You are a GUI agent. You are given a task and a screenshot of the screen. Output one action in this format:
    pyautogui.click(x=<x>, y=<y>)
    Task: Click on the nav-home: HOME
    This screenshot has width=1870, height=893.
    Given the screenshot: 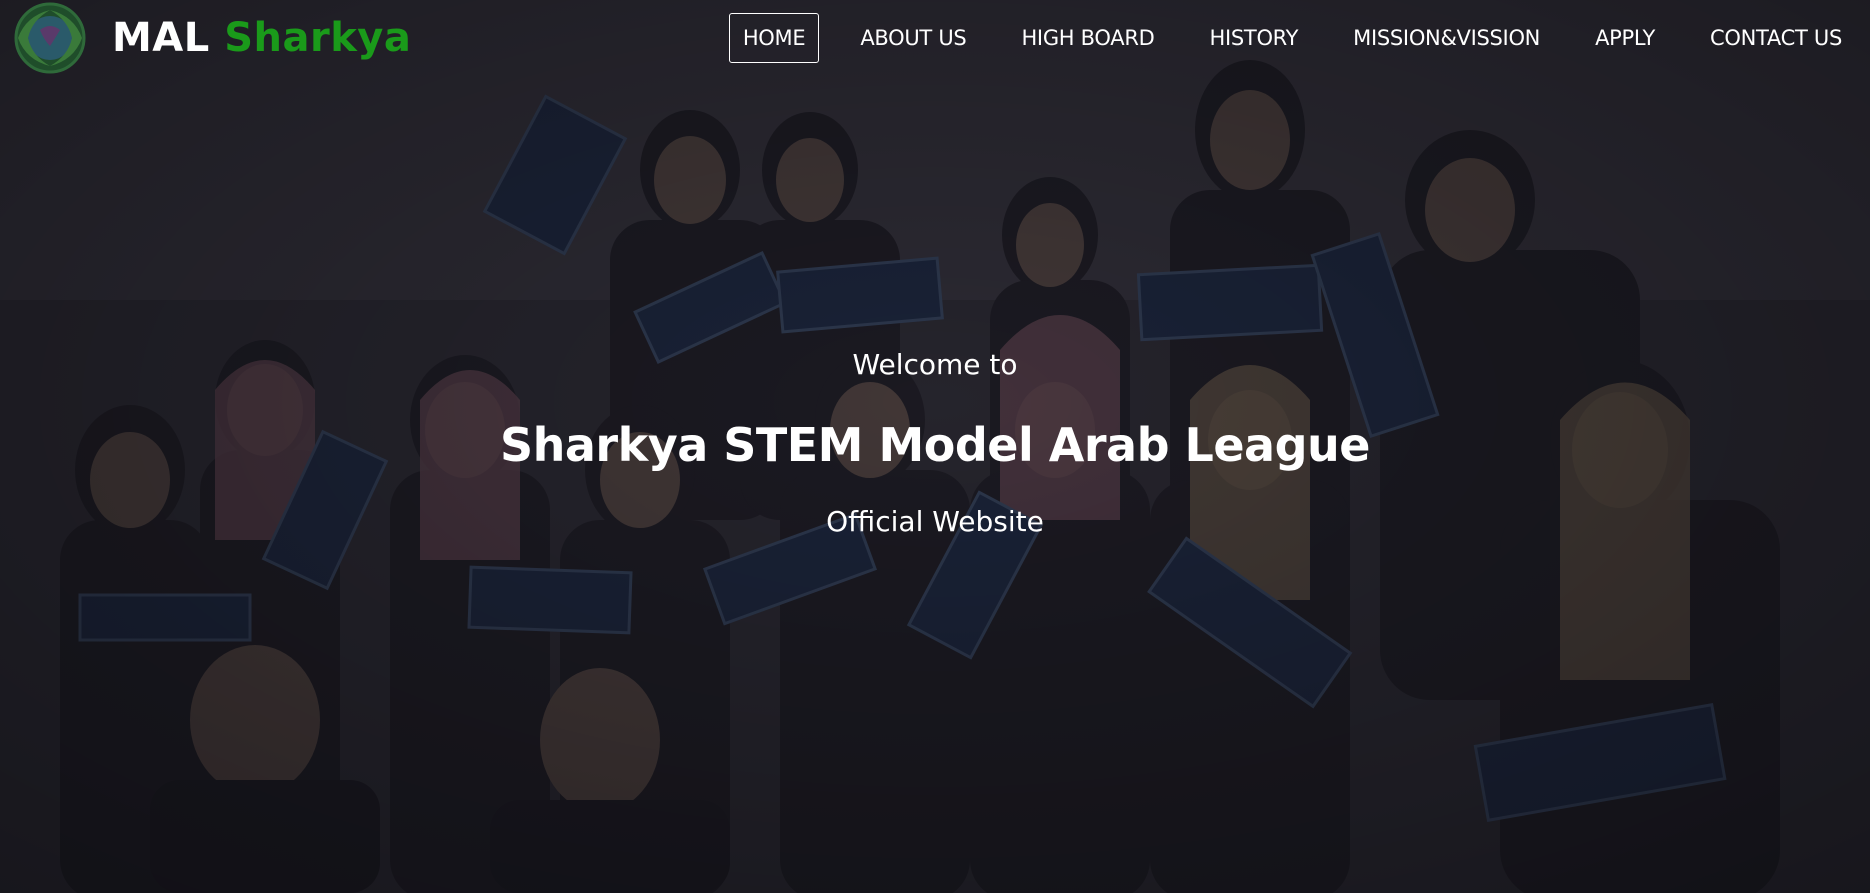 What is the action you would take?
    pyautogui.click(x=774, y=38)
    